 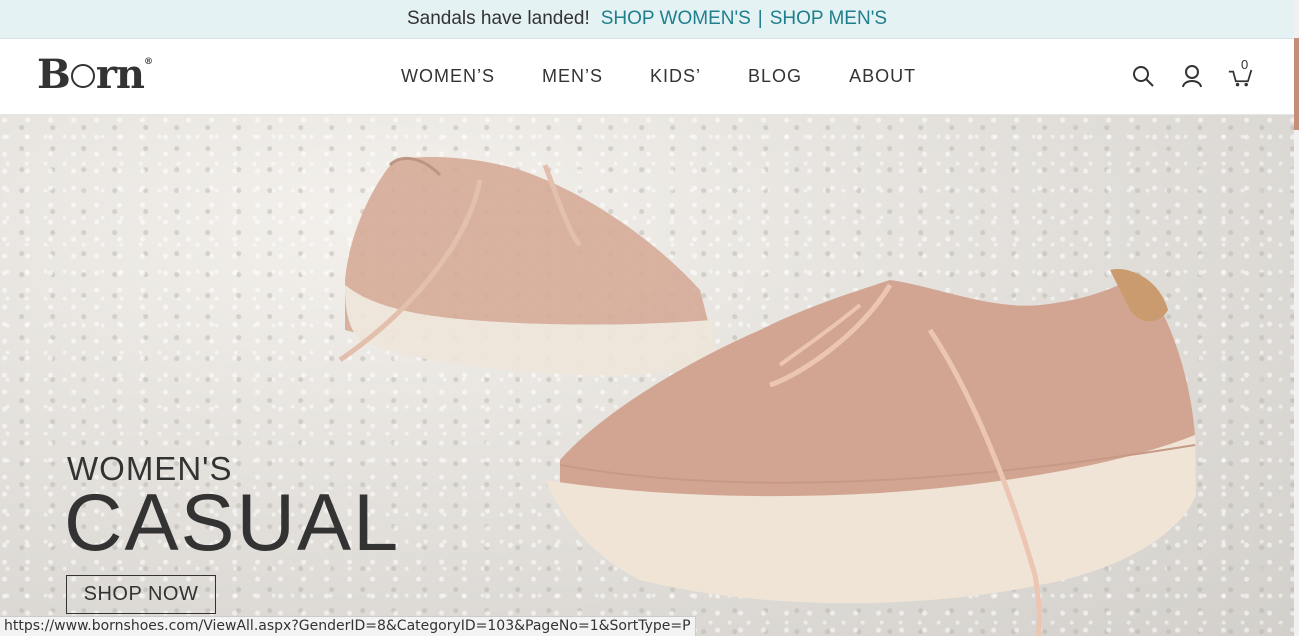 I want to click on nav-blog: BLOG, so click(x=775, y=76).